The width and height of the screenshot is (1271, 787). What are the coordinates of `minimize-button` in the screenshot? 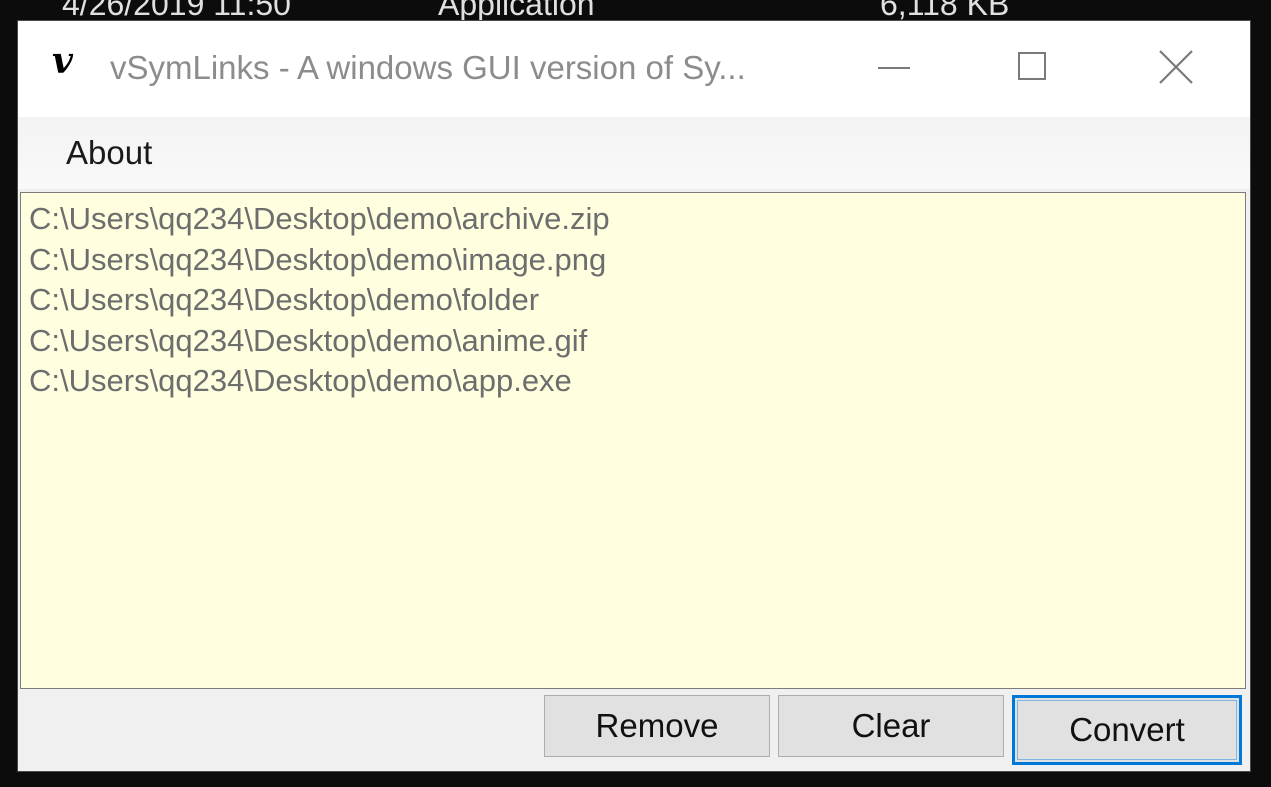 It's located at (894, 69).